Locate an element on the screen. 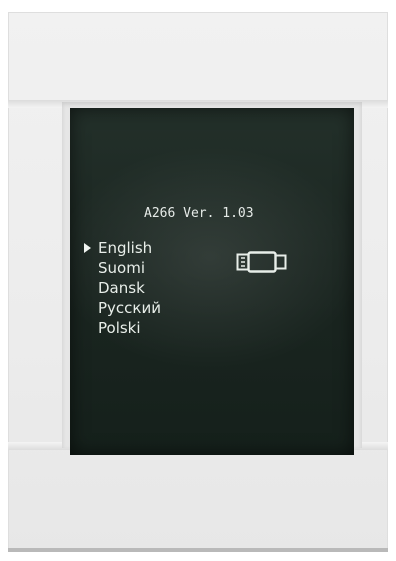  language-label: English is located at coordinates (125, 248).